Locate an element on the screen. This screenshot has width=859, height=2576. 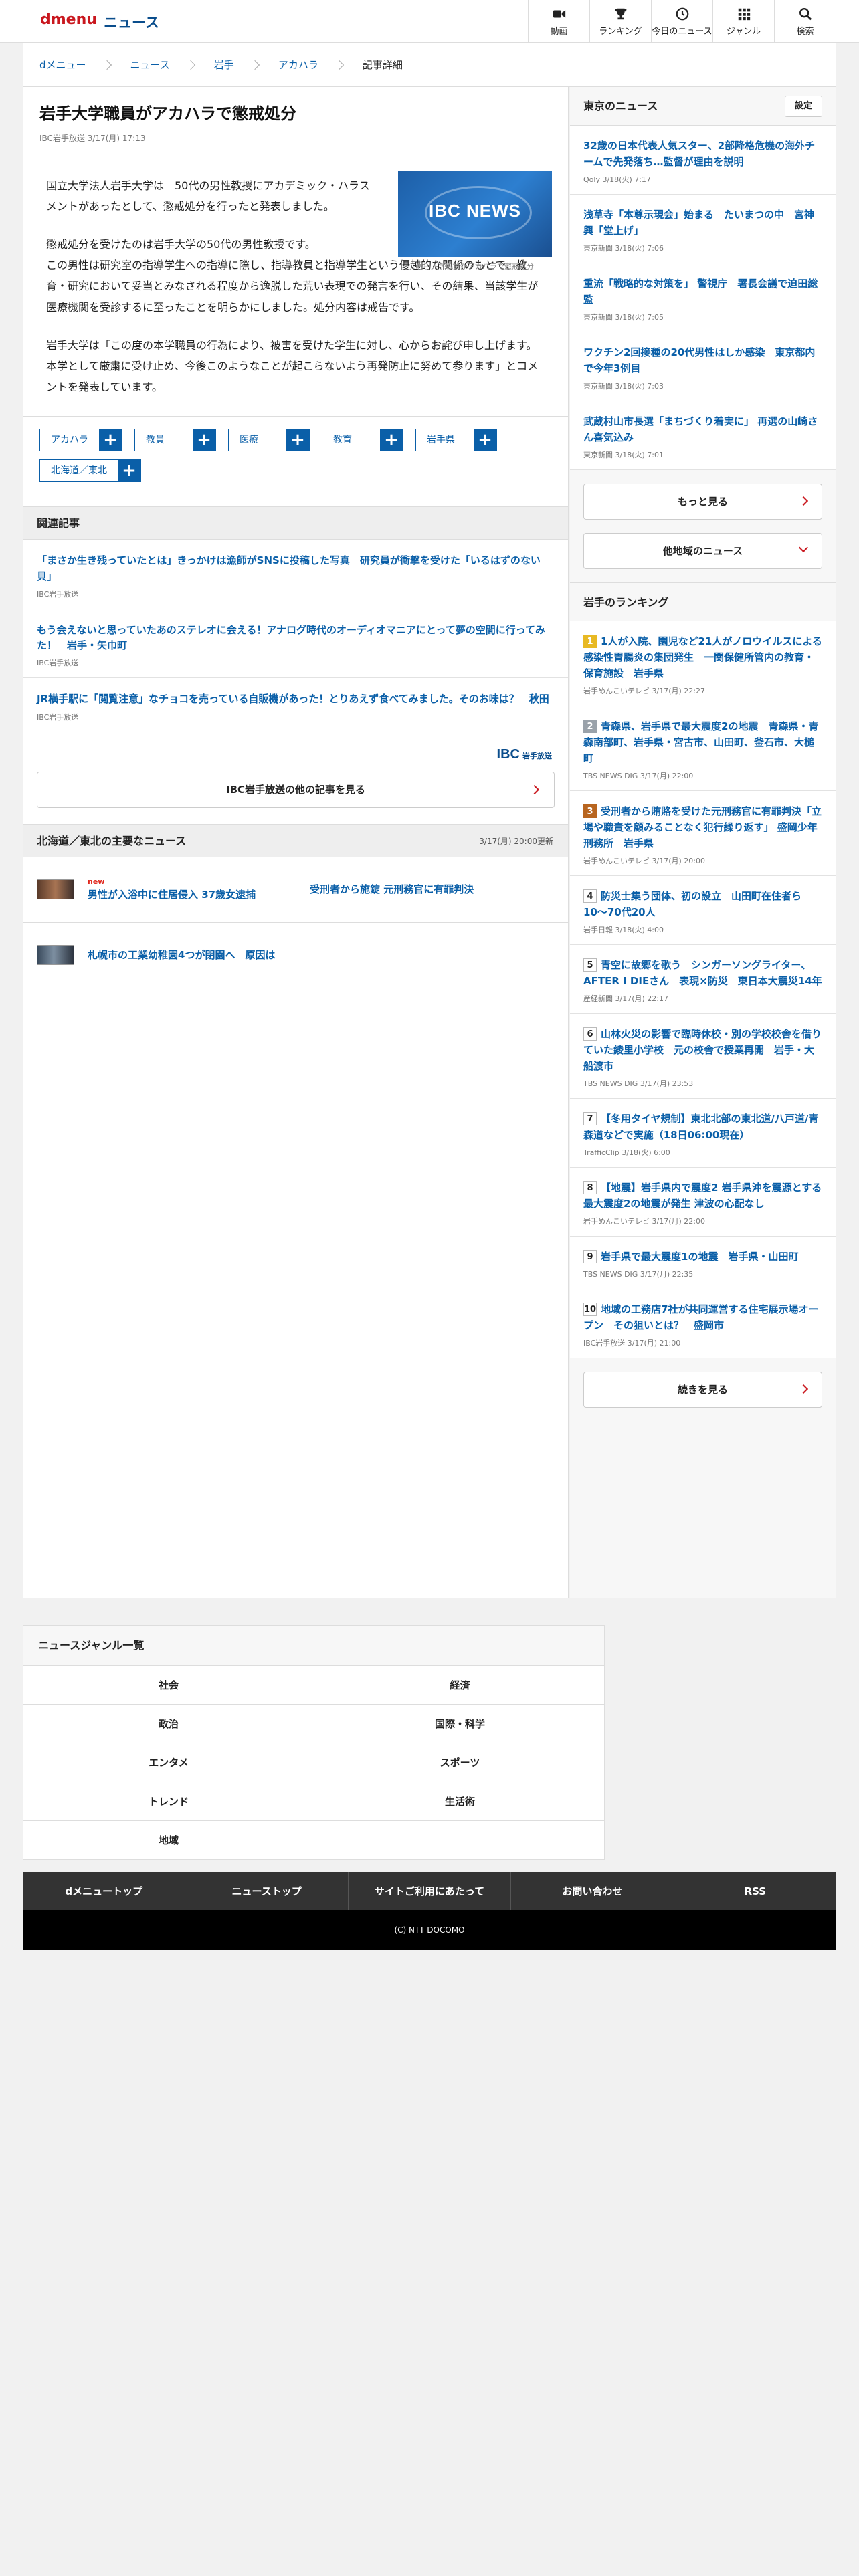
genre-life: 生活術 is located at coordinates (460, 1802).